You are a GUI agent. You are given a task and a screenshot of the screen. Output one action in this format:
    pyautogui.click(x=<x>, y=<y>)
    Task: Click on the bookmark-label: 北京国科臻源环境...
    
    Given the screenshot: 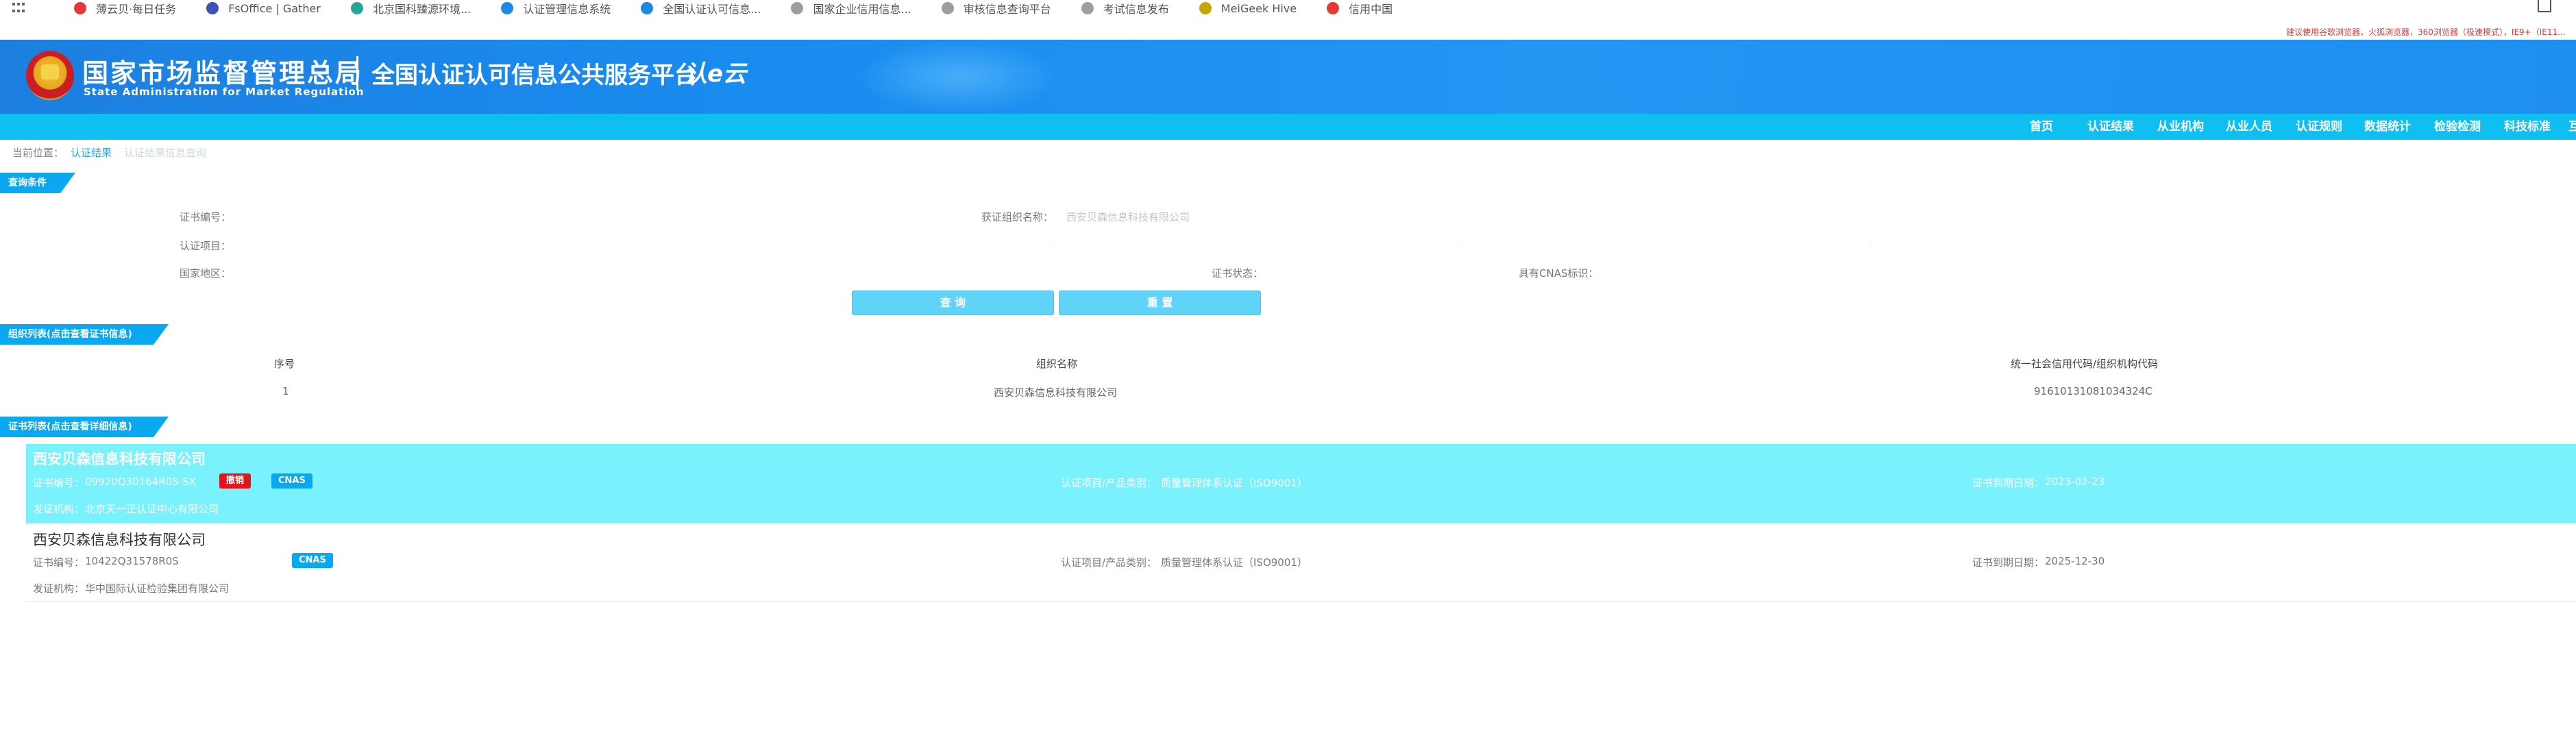 What is the action you would take?
    pyautogui.click(x=422, y=9)
    